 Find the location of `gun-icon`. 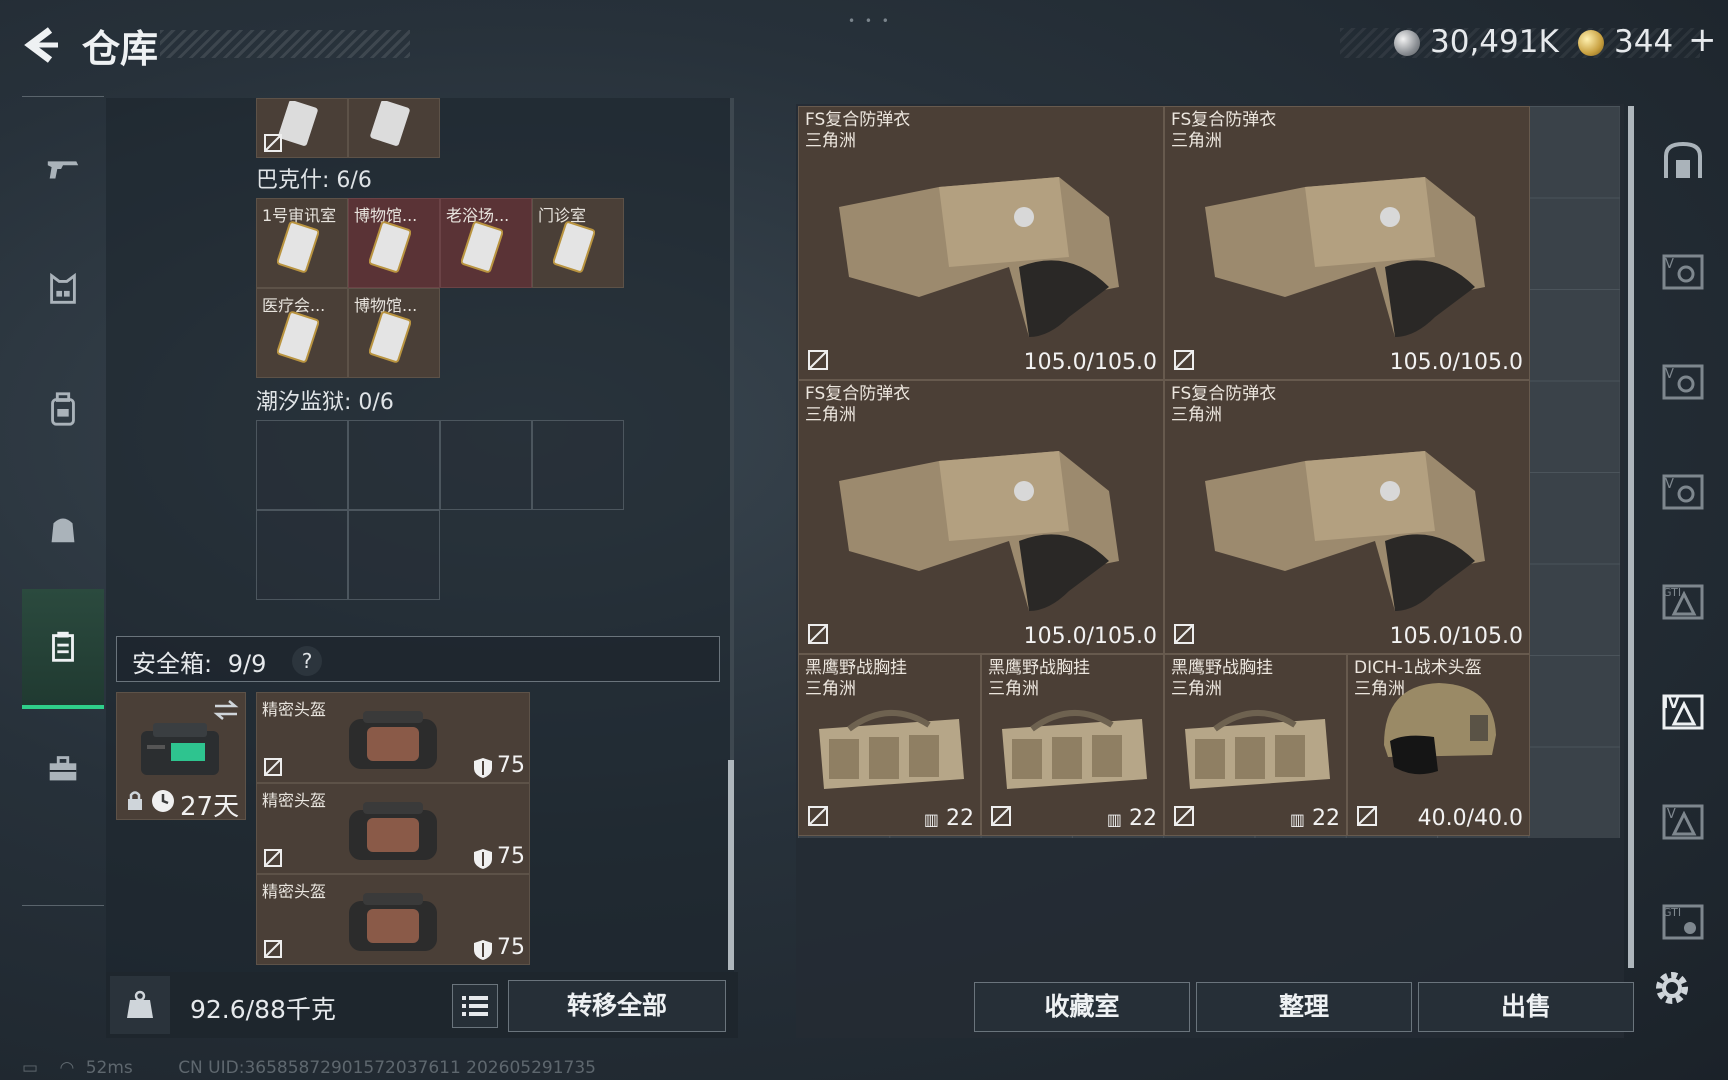

gun-icon is located at coordinates (63, 170).